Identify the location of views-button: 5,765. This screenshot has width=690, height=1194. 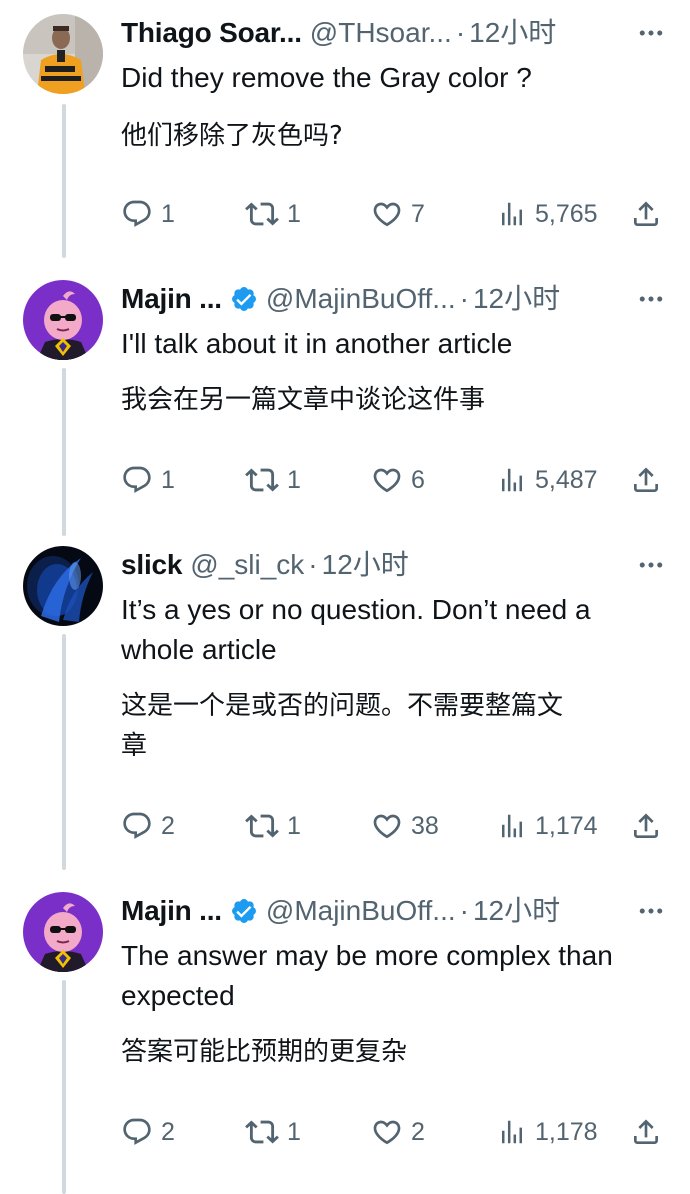
(547, 214).